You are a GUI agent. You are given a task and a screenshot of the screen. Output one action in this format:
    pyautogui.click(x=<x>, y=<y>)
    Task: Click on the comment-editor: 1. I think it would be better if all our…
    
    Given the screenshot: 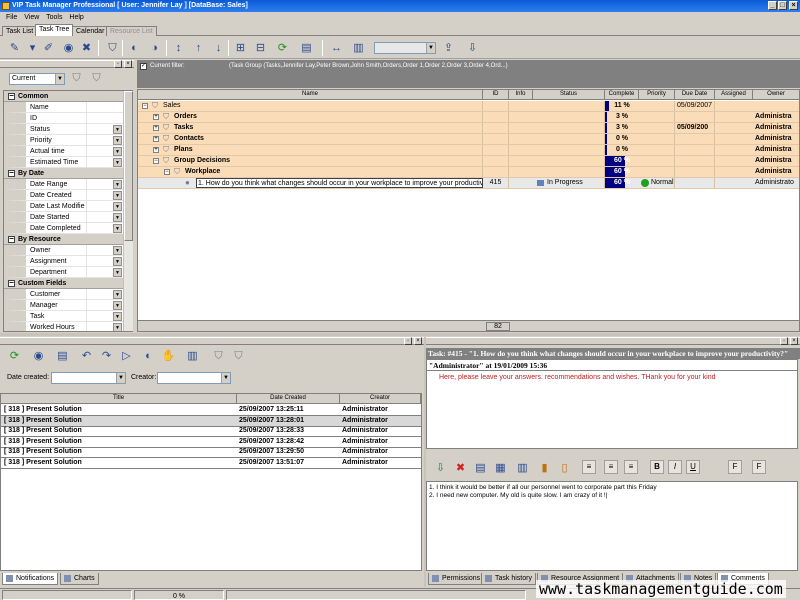 What is the action you would take?
    pyautogui.click(x=612, y=526)
    